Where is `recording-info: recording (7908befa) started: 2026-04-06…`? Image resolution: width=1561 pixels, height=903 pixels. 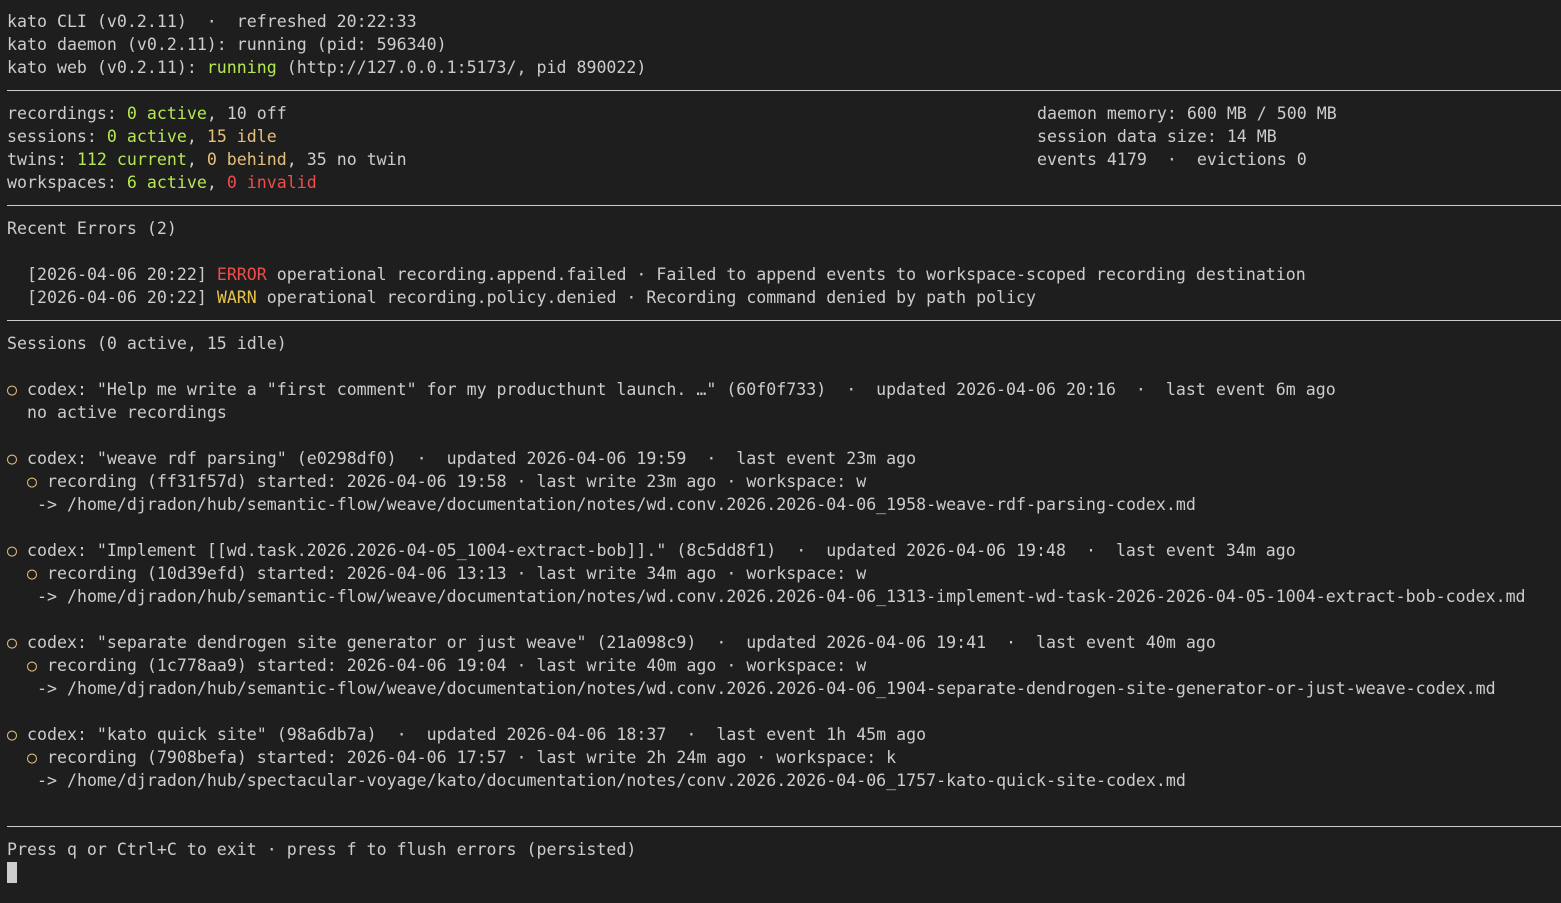 recording-info: recording (7908befa) started: 2026-04-06… is located at coordinates (472, 757).